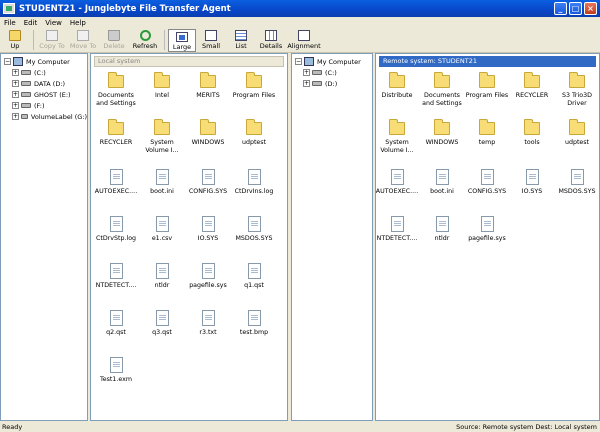  I want to click on file-item: q1.qst, so click(254, 276).